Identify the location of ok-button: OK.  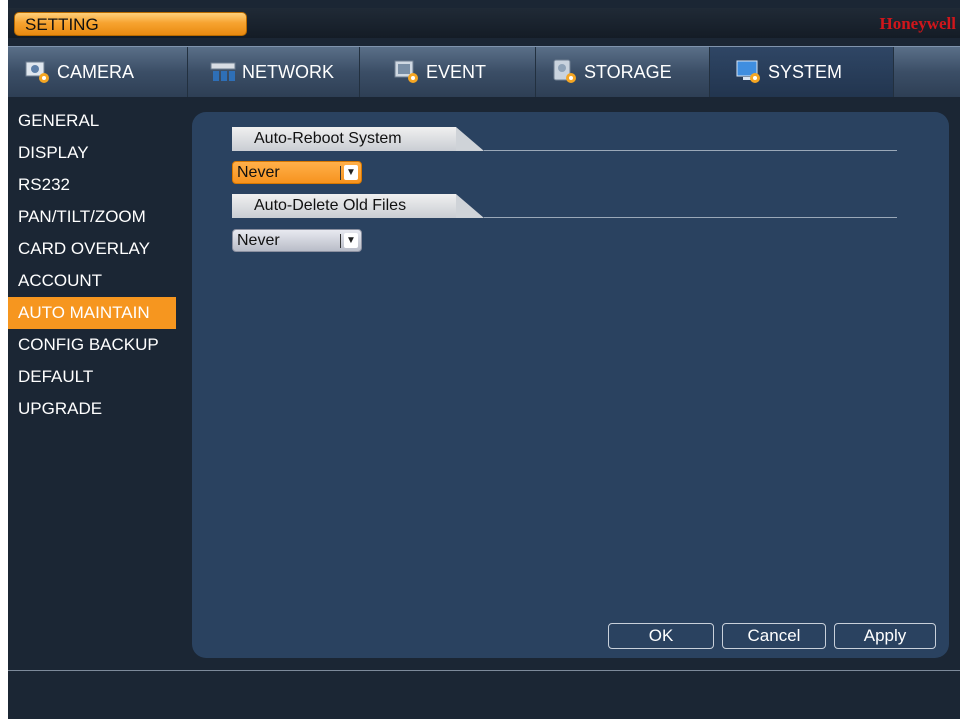
(661, 636).